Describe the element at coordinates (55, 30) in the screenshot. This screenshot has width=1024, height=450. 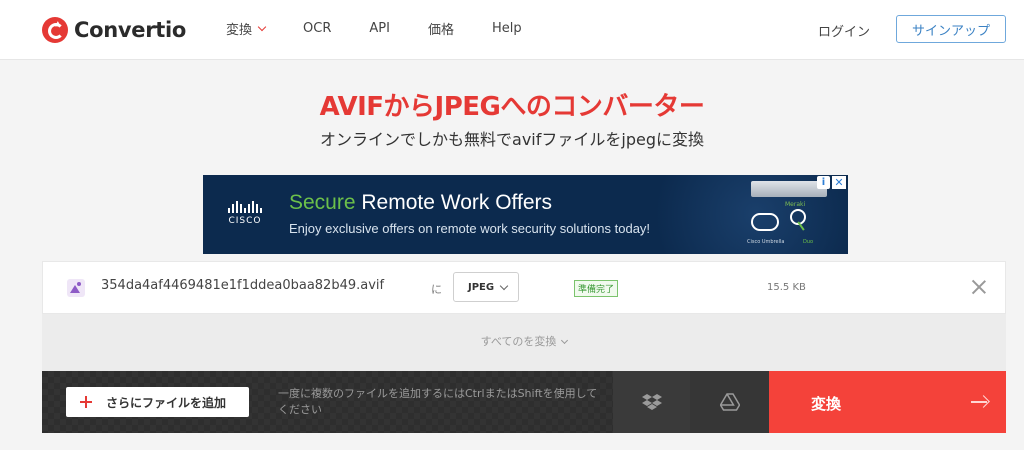
I see `convertio-logo-icon` at that location.